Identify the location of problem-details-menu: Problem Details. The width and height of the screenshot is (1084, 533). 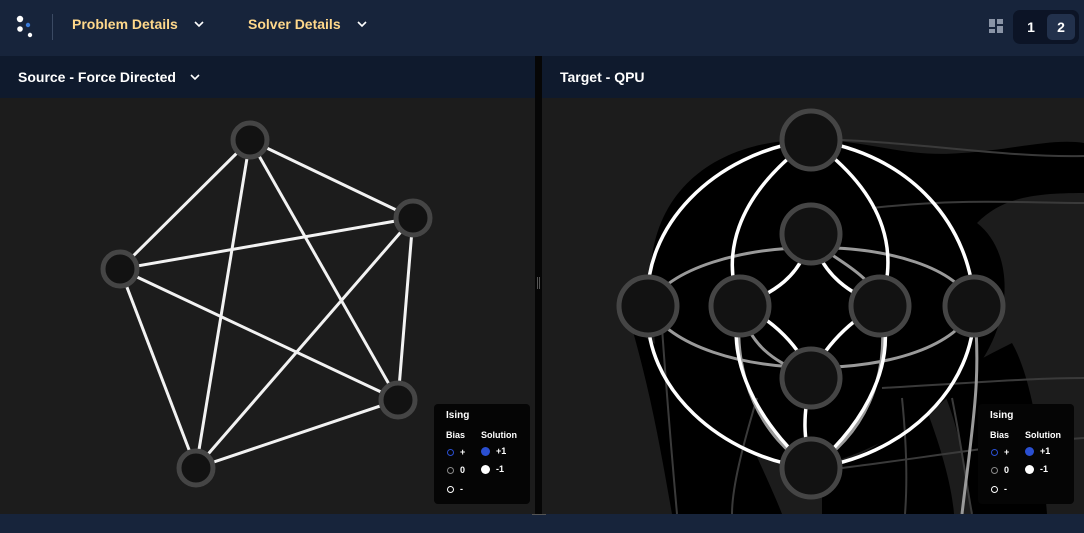
(138, 24).